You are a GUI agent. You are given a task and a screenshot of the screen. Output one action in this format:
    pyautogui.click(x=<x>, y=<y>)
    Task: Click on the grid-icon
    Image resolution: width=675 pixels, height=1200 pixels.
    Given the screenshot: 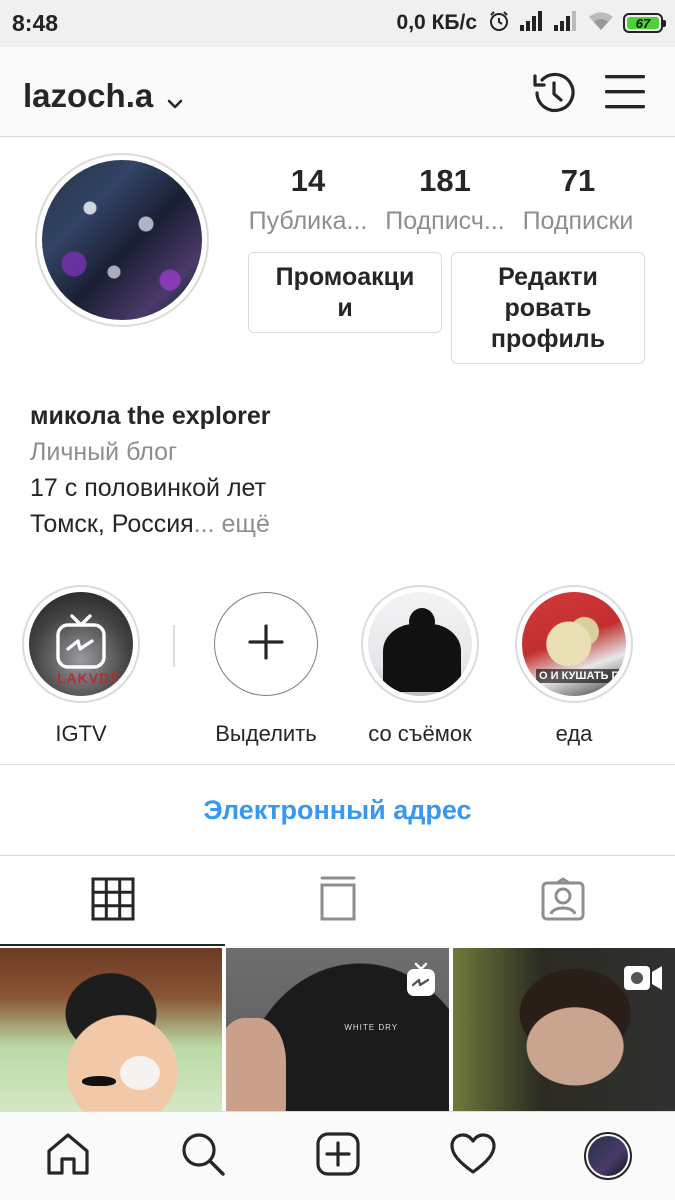 What is the action you would take?
    pyautogui.click(x=113, y=901)
    